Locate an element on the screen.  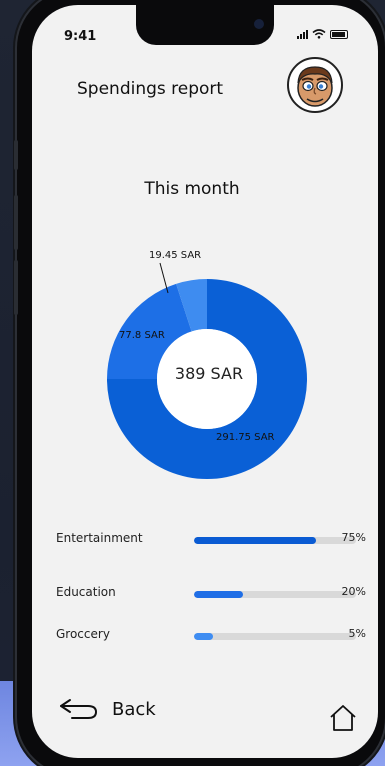
volume-up-button is located at coordinates (16, 222).